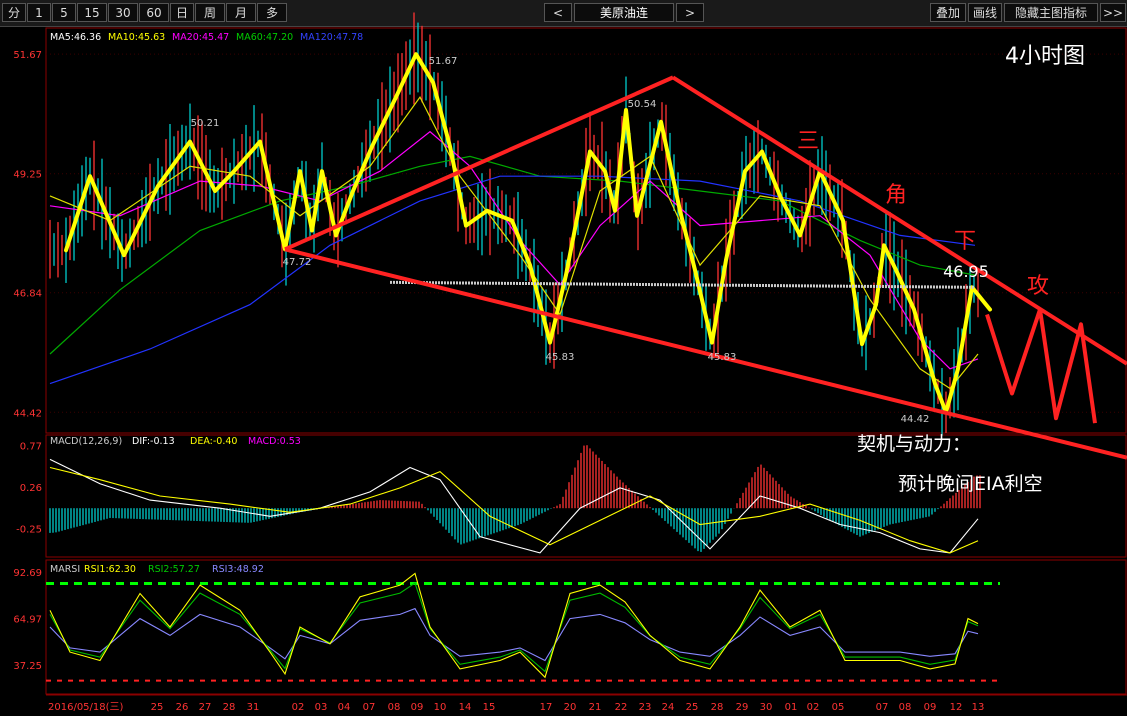 Image resolution: width=1127 pixels, height=716 pixels. What do you see at coordinates (27, 175) in the screenshot?
I see `price-y-tick: 49.25` at bounding box center [27, 175].